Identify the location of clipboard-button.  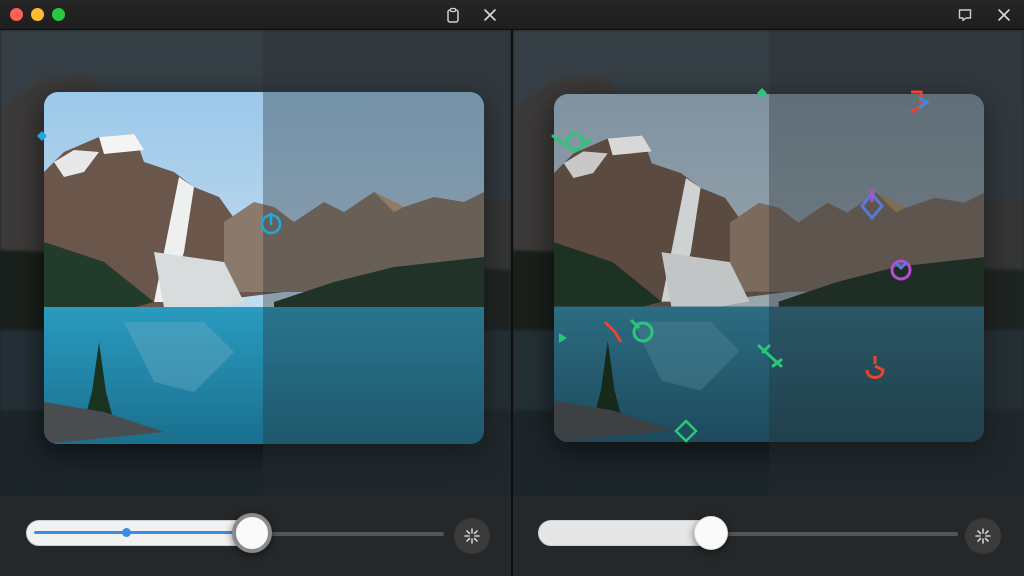
(453, 15).